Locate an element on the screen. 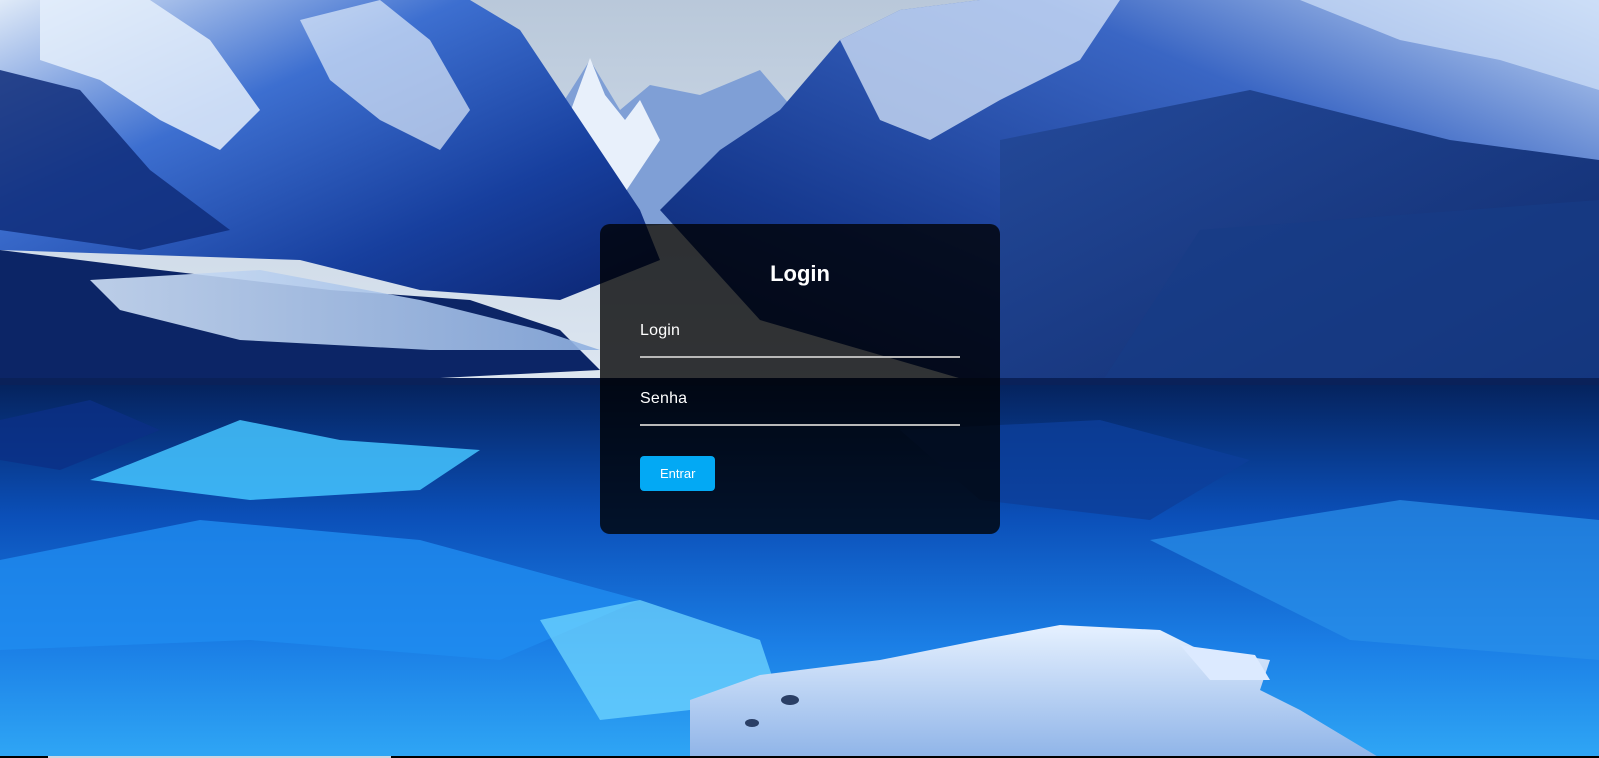 This screenshot has width=1599, height=758. login-panel: Login Login Senha Entrar is located at coordinates (800, 379).